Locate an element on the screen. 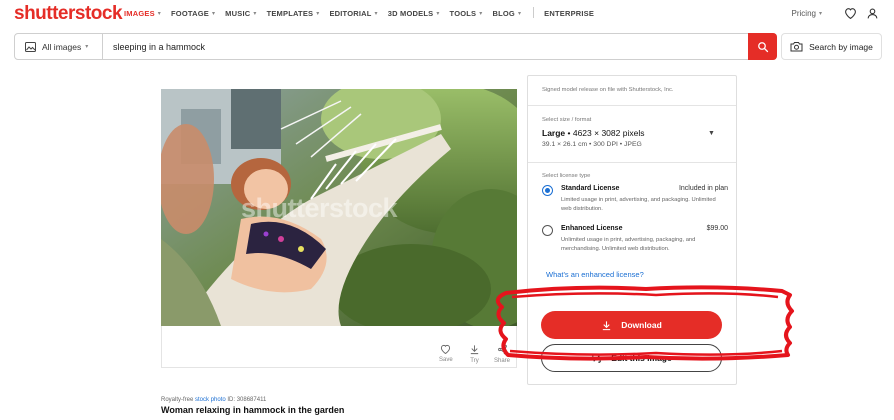 This screenshot has width=894, height=420. size-name: Large is located at coordinates (554, 133).